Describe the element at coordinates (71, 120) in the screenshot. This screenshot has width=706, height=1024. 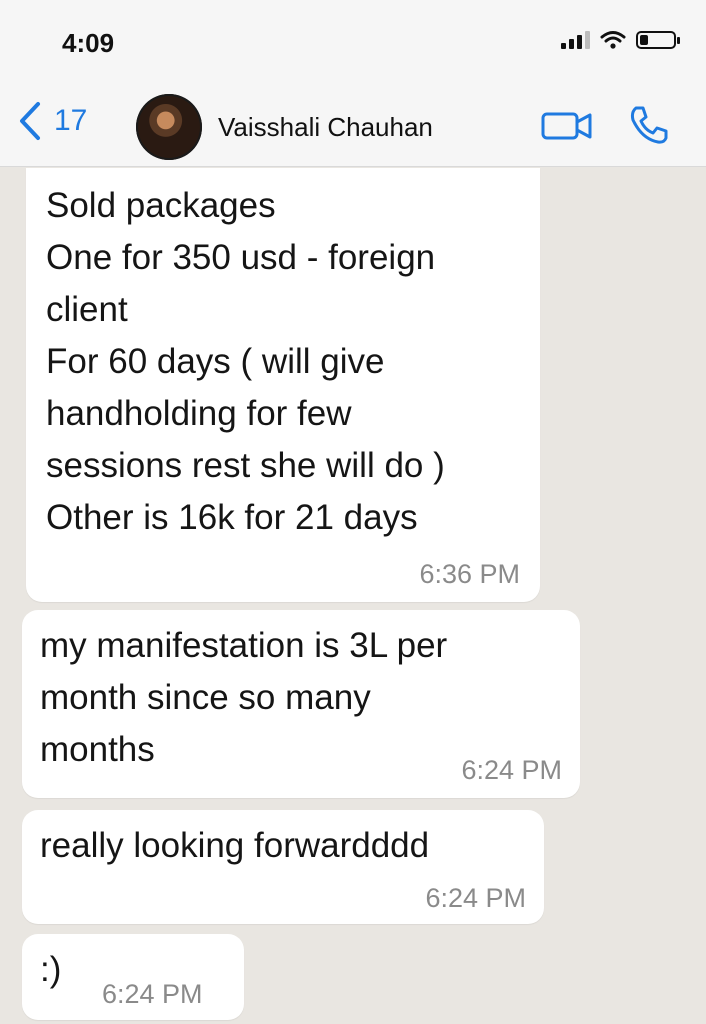
I see `unread-count: 17` at that location.